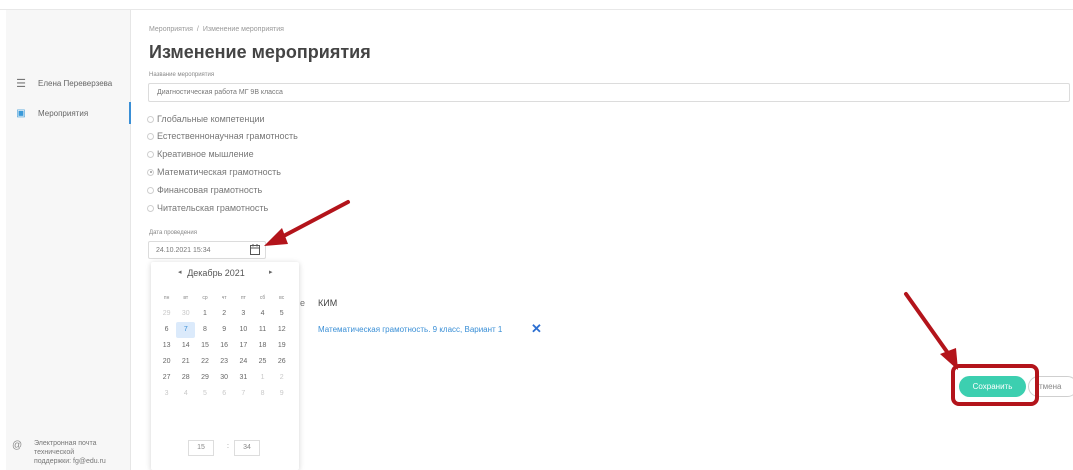  What do you see at coordinates (281, 346) in the screenshot?
I see `calendar-day: 19` at bounding box center [281, 346].